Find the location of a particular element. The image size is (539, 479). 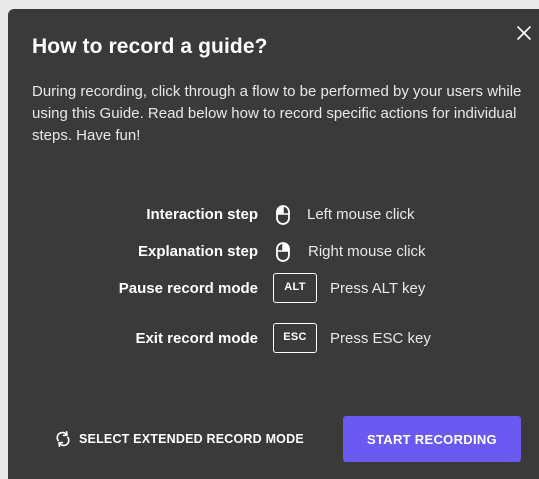

step-row-exit: Exit record mode ESC Press ESC key is located at coordinates (273, 339).